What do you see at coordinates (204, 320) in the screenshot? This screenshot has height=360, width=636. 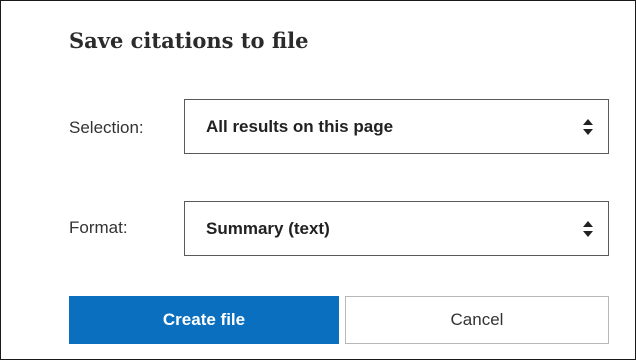 I see `create-file-button: Create file` at bounding box center [204, 320].